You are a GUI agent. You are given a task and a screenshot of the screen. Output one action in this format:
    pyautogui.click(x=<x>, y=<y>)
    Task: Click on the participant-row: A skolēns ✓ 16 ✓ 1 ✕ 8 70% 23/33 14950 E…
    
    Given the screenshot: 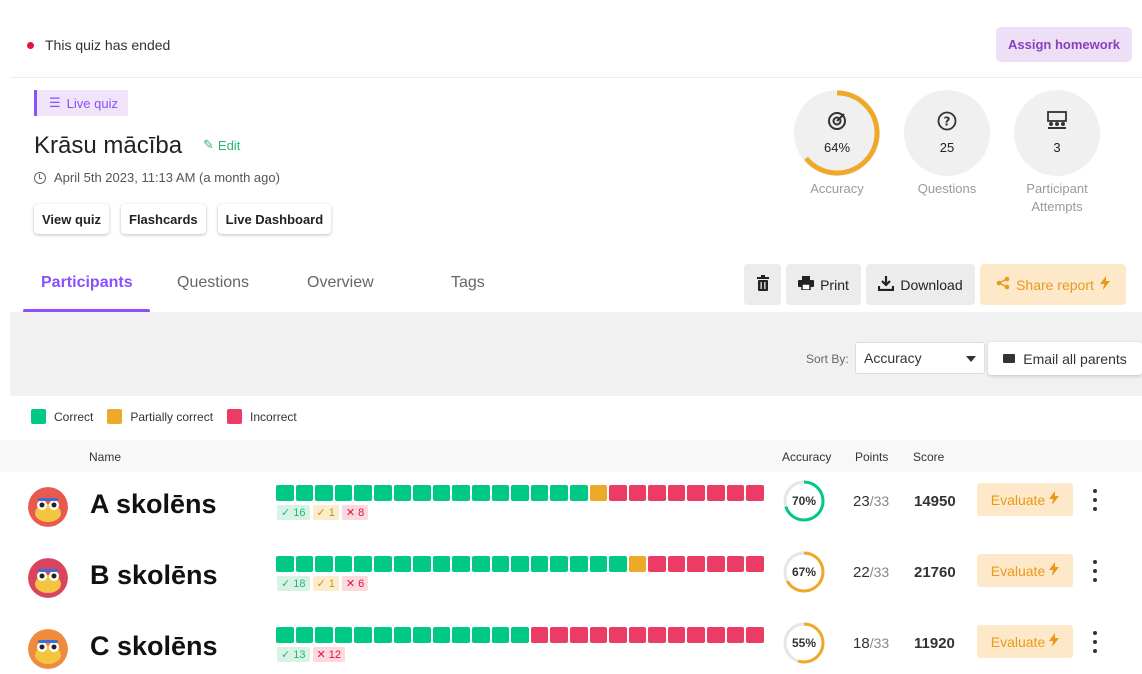 What is the action you would take?
    pyautogui.click(x=571, y=507)
    